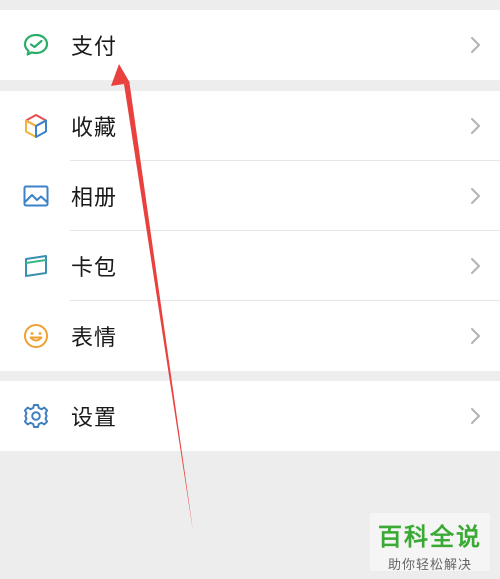  Describe the element at coordinates (36, 126) in the screenshot. I see `favorites-cube-icon` at that location.